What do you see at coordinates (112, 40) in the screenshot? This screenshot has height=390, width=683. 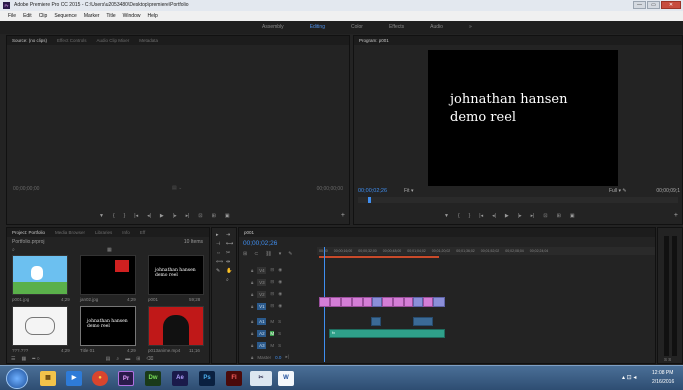 I see `tab-audio-clip-mixer: Audio Clip Mixer` at bounding box center [112, 40].